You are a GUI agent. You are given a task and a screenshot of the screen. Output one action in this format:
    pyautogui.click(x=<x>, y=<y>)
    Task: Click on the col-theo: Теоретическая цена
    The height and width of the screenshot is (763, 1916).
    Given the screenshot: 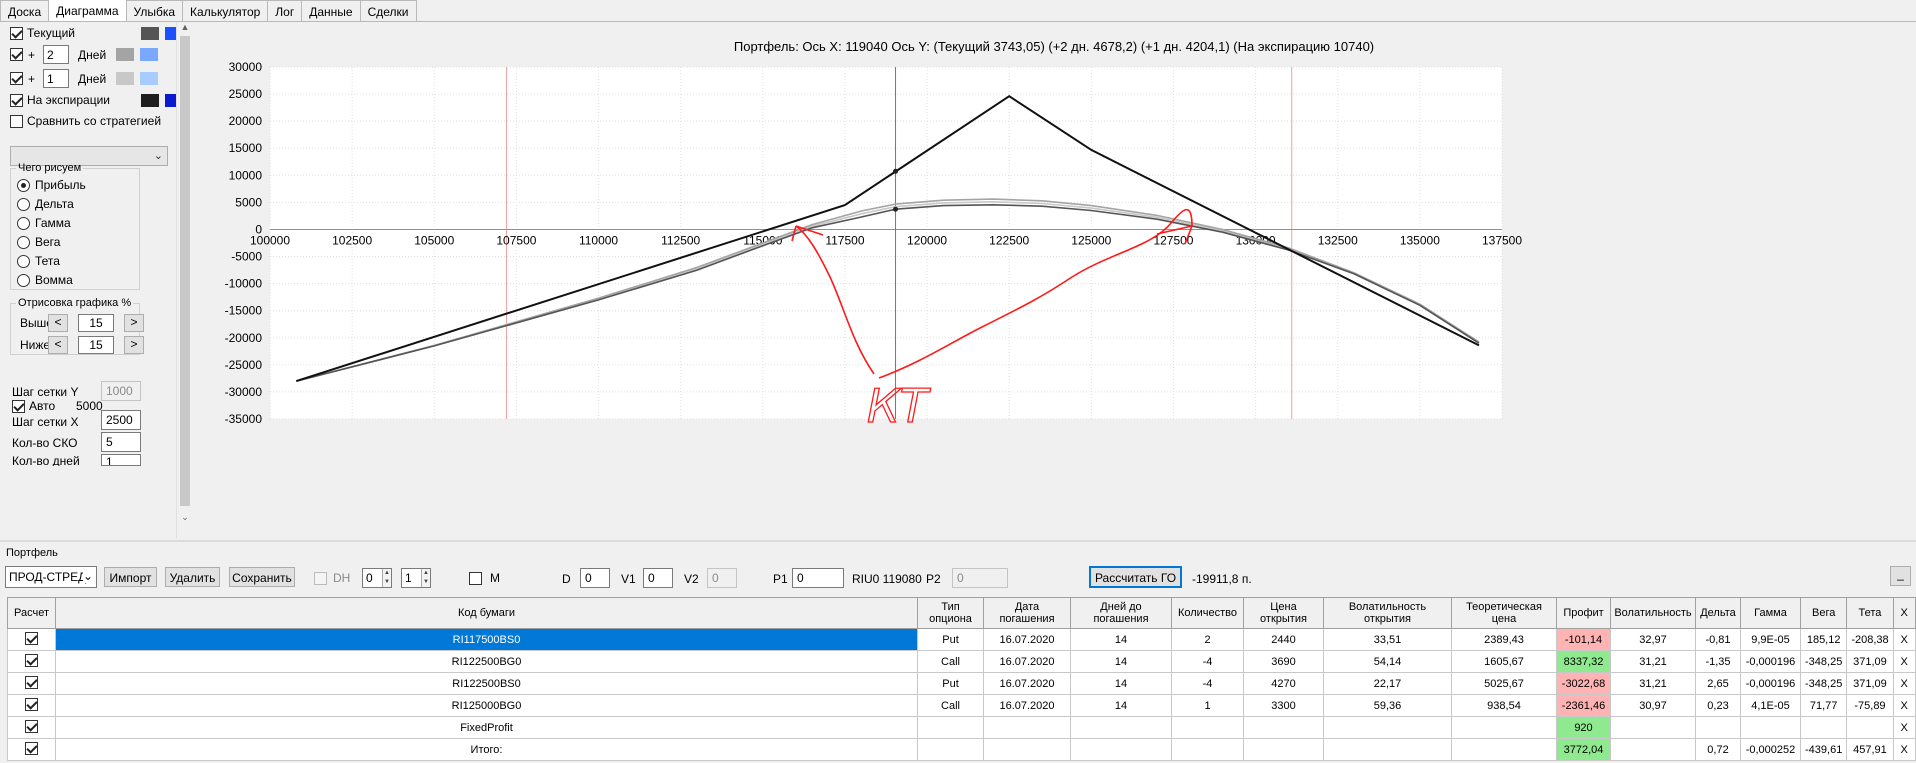 What is the action you would take?
    pyautogui.click(x=1504, y=613)
    